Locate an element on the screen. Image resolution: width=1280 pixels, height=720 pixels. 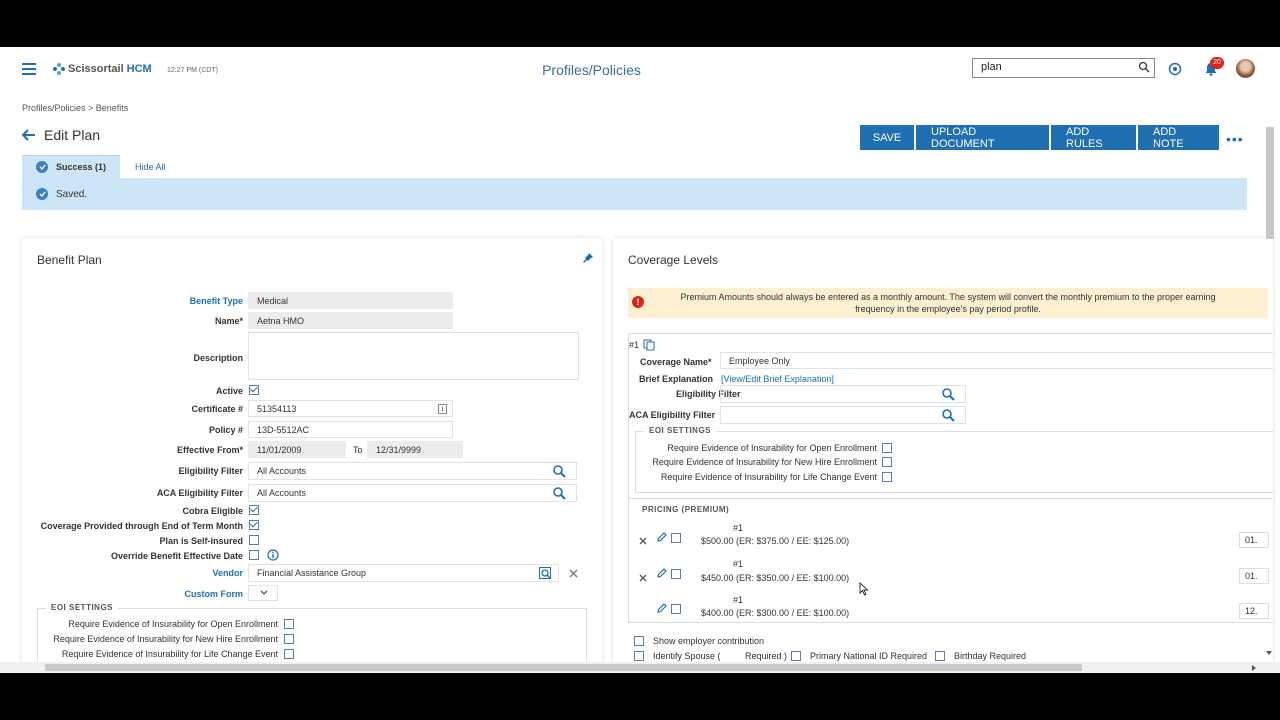
show-employer-checkbox is located at coordinates (639, 641).